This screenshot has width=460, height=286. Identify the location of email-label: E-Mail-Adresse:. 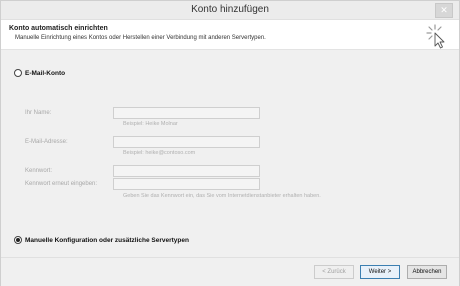
(46, 142).